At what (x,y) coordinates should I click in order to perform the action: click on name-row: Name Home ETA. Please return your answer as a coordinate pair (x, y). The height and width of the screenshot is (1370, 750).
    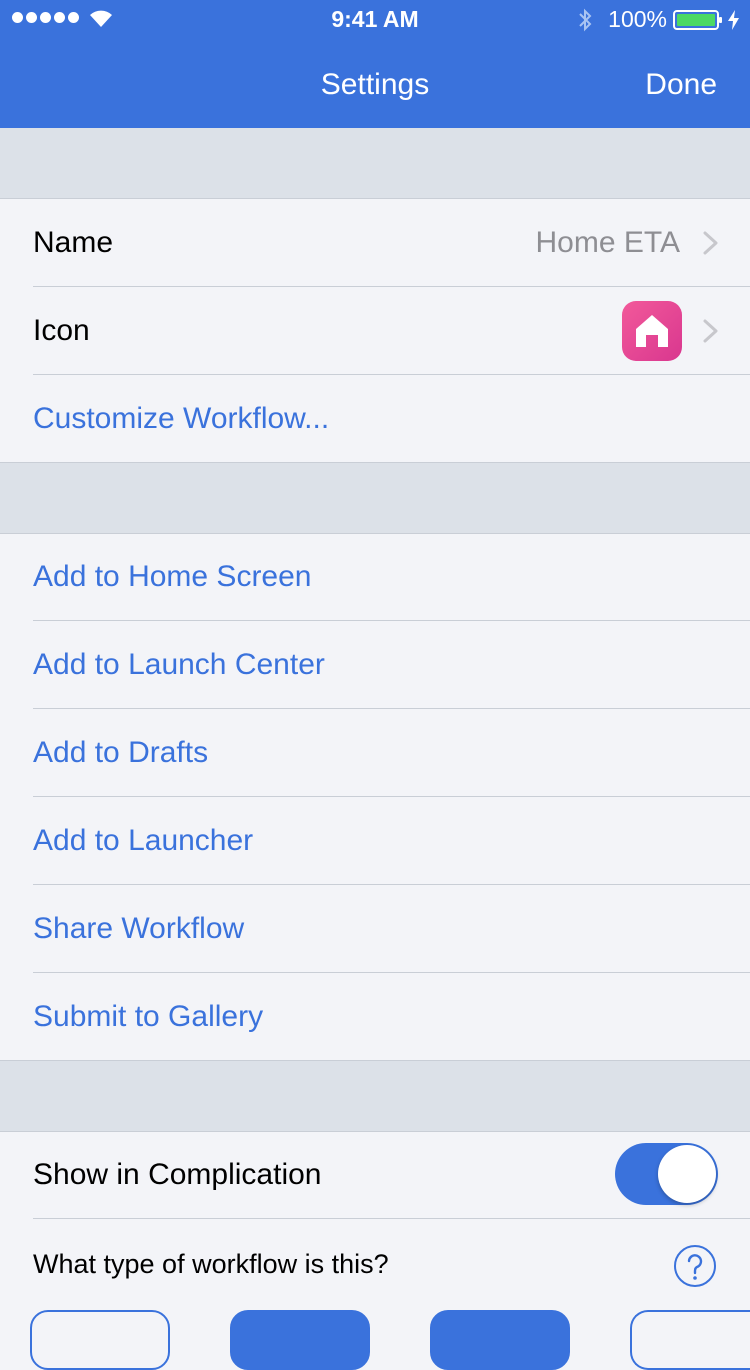
    Looking at the image, I should click on (375, 243).